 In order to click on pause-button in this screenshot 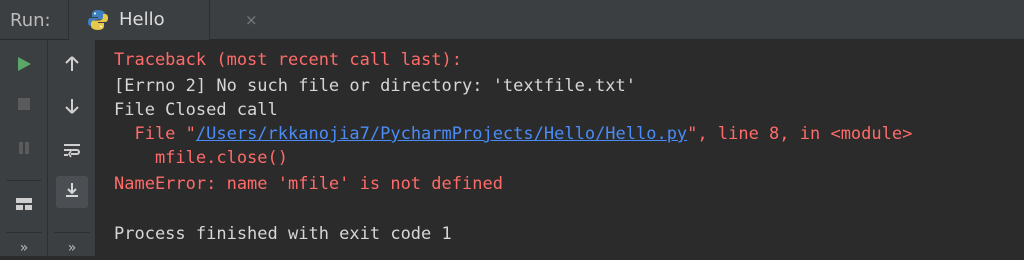, I will do `click(24, 150)`.